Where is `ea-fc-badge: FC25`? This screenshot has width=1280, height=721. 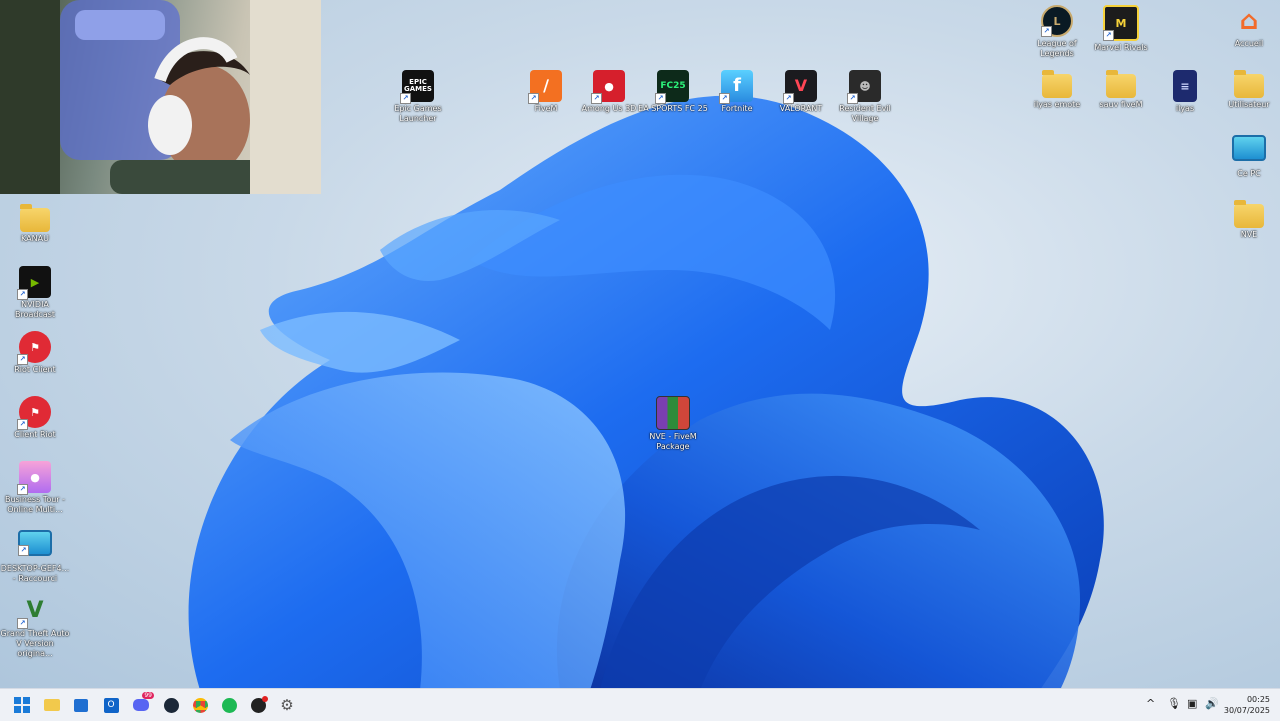 ea-fc-badge: FC25 is located at coordinates (673, 85).